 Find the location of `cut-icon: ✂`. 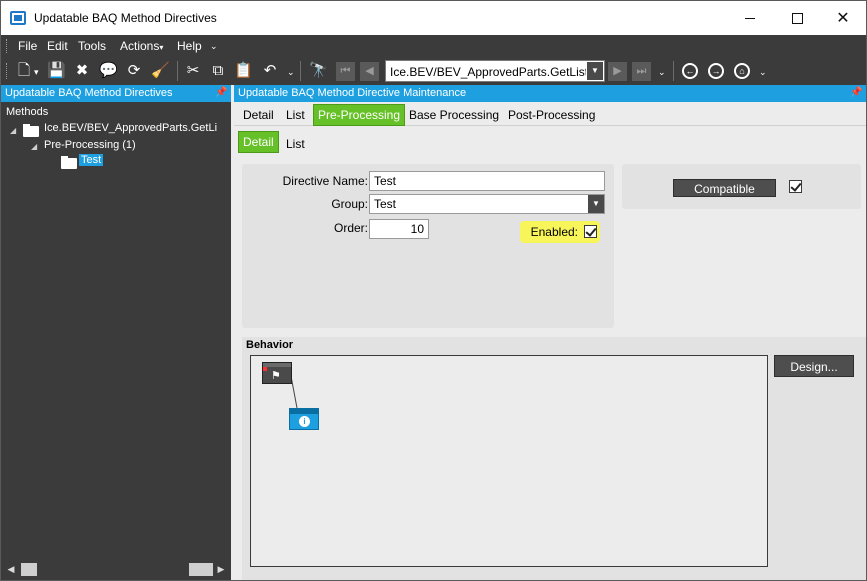

cut-icon: ✂ is located at coordinates (193, 71).